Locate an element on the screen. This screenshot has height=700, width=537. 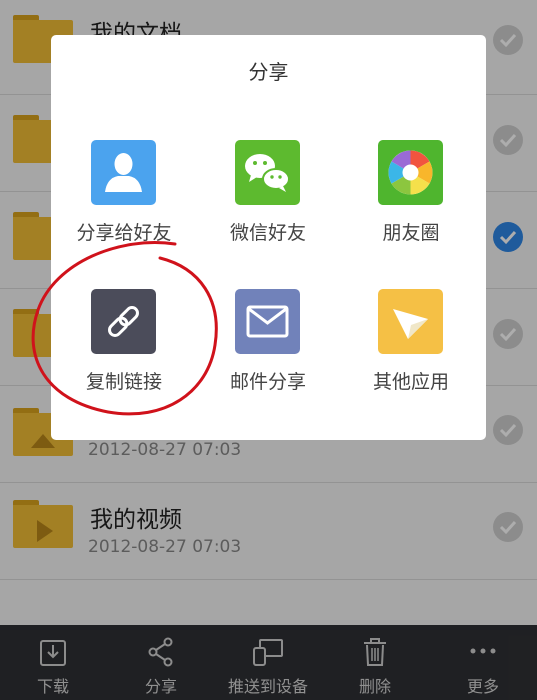
copy-link-button: 复制链接 is located at coordinates (124, 349).